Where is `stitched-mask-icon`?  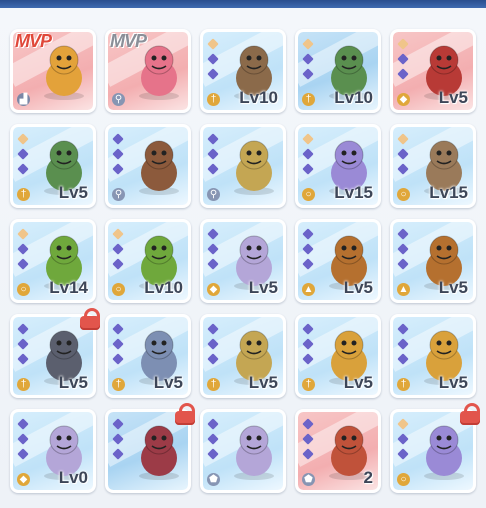 stitched-mask-icon is located at coordinates (254, 167).